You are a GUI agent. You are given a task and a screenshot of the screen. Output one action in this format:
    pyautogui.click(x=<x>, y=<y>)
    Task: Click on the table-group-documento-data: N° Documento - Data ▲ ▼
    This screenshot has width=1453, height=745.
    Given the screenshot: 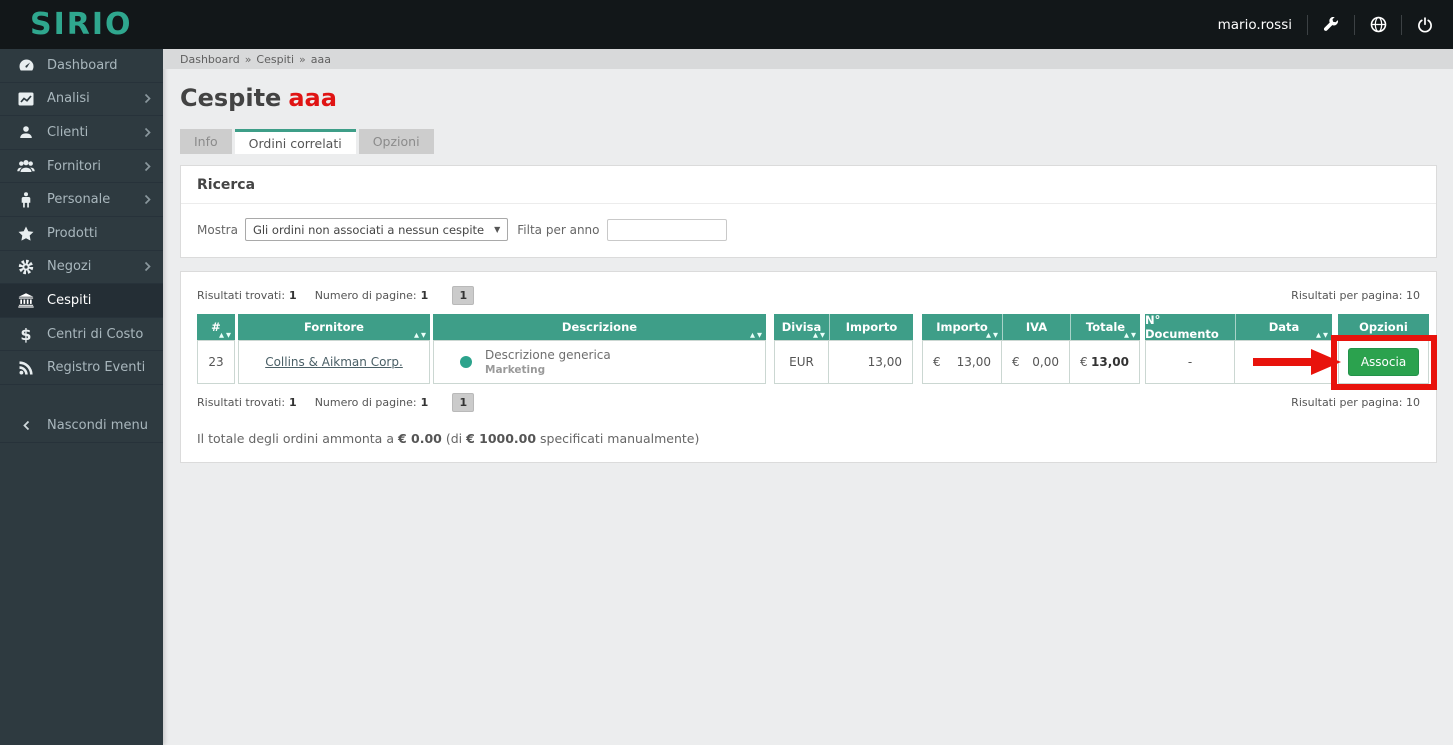 What is the action you would take?
    pyautogui.click(x=1243, y=348)
    